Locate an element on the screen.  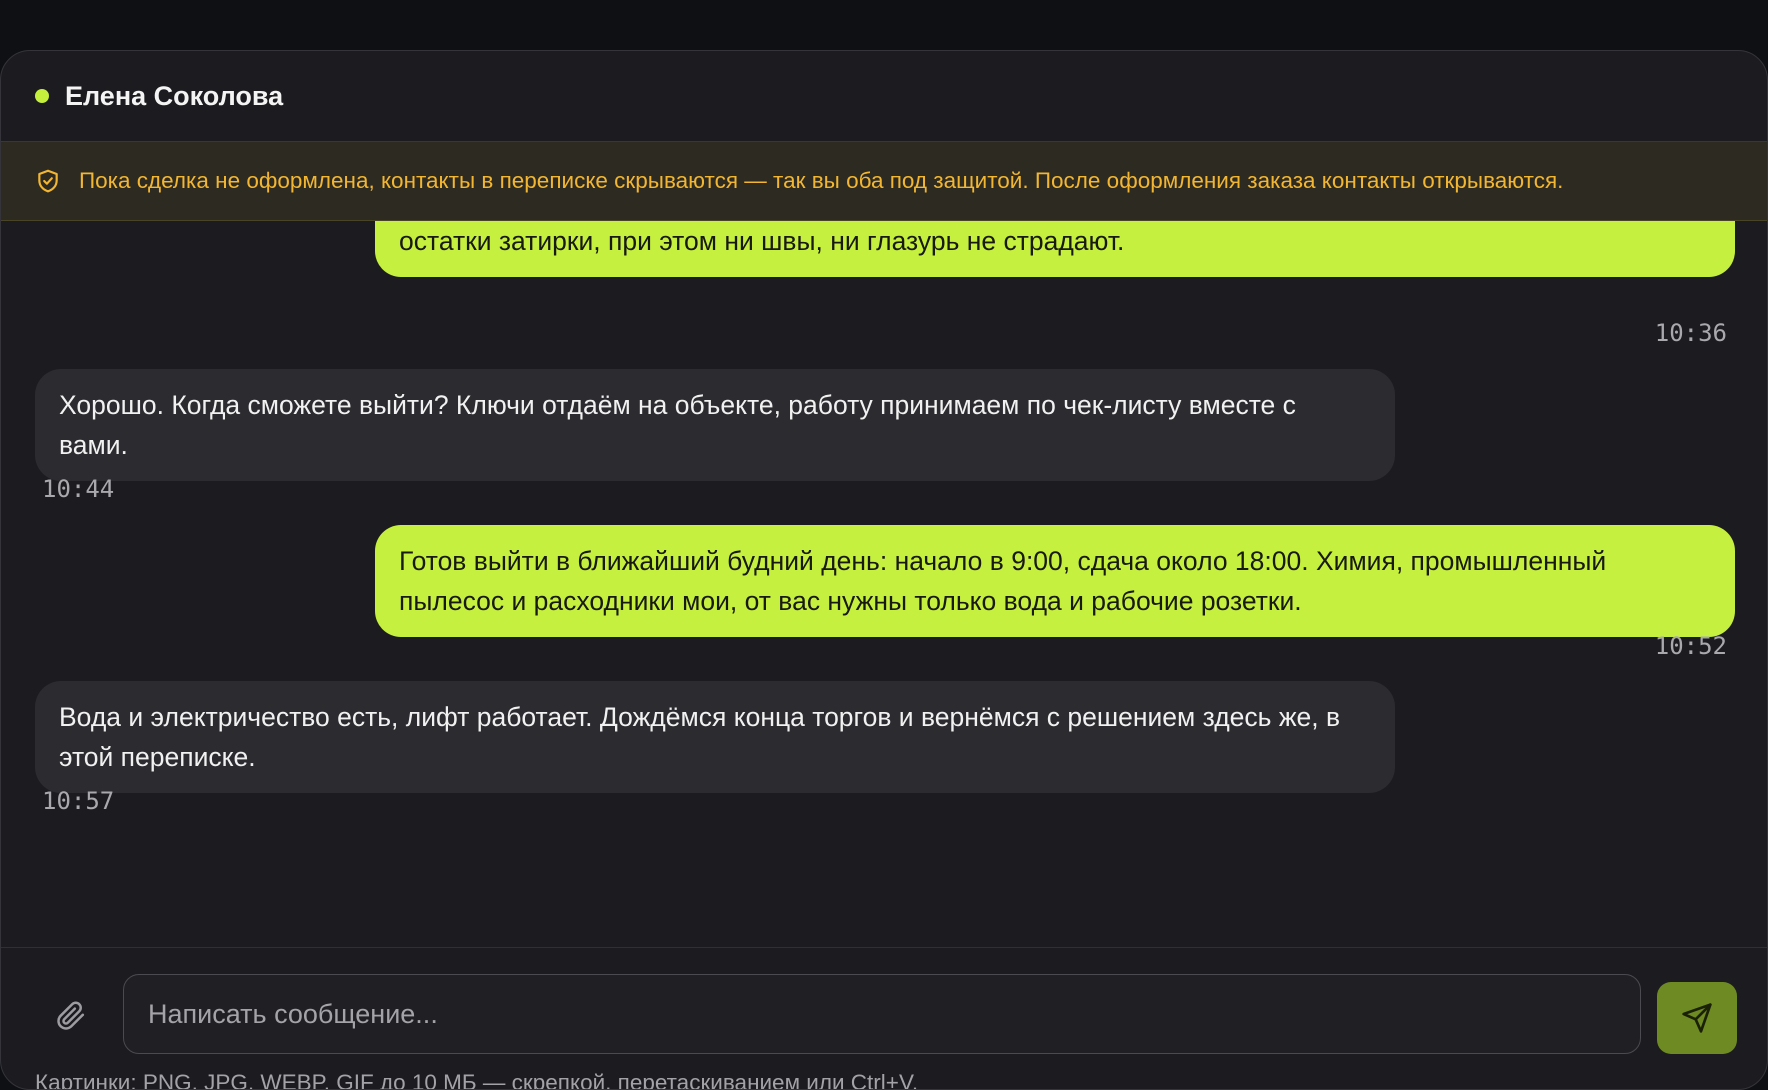
send-button is located at coordinates (1697, 1018).